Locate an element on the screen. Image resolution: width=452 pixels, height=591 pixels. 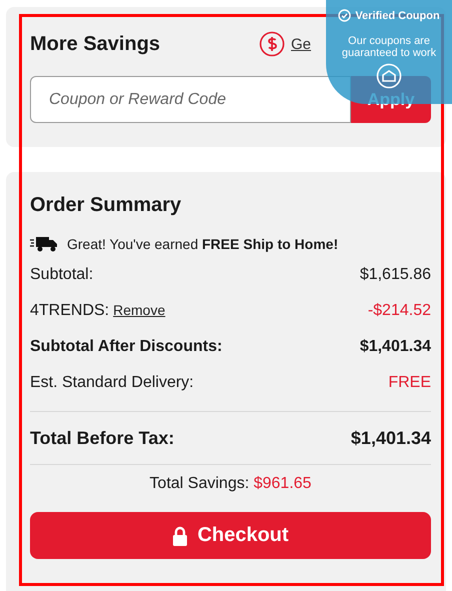
coupon-field: Coupon or Reward Code is located at coordinates (190, 99).